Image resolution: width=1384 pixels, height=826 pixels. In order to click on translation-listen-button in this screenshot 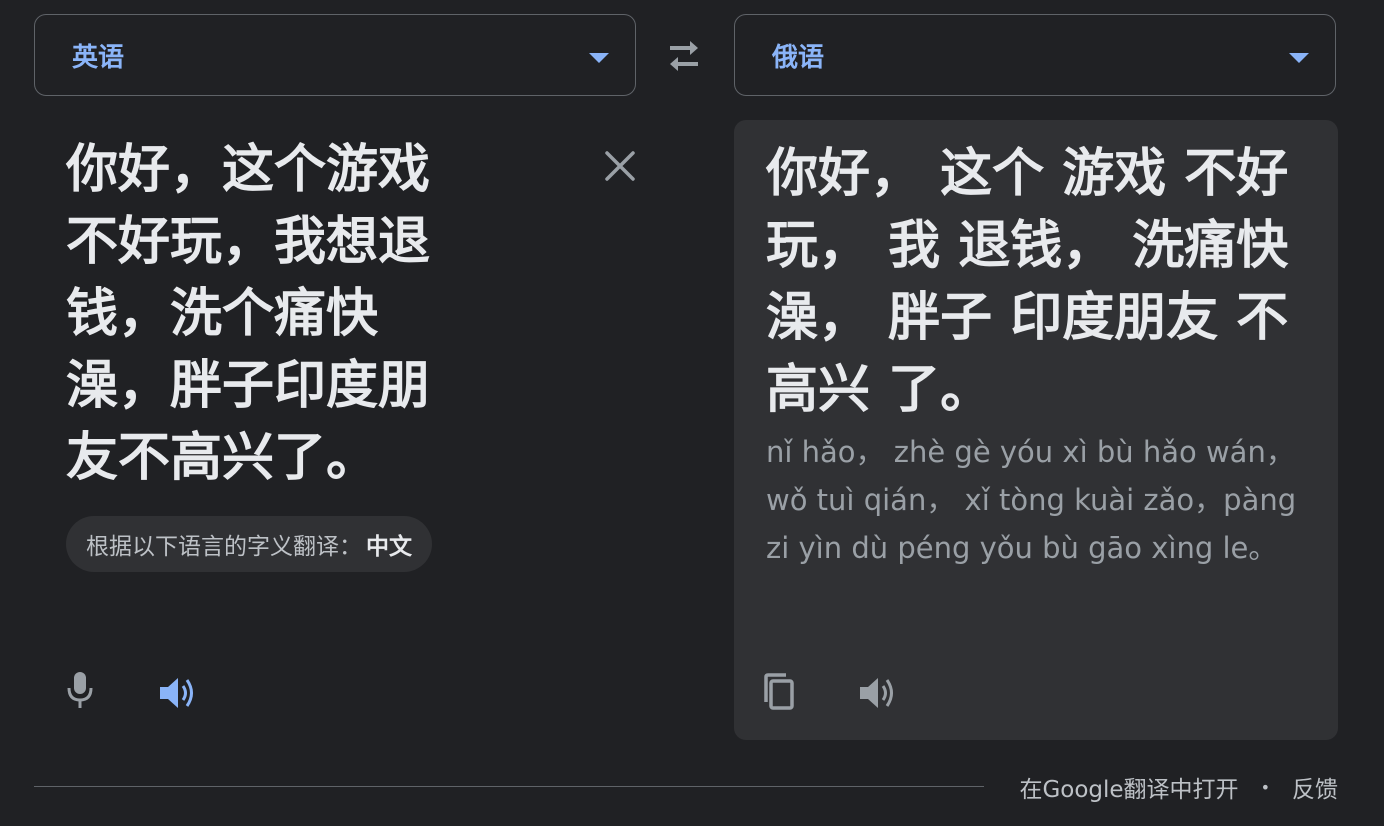, I will do `click(876, 693)`.